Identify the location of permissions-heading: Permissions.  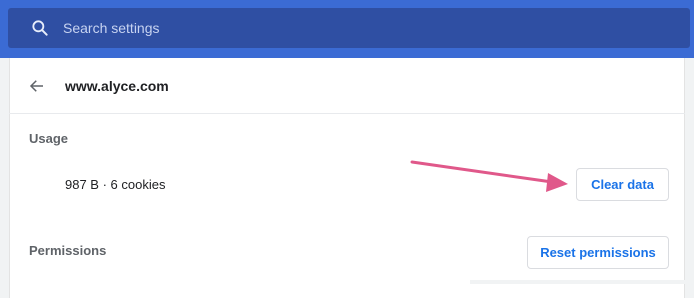
(68, 250).